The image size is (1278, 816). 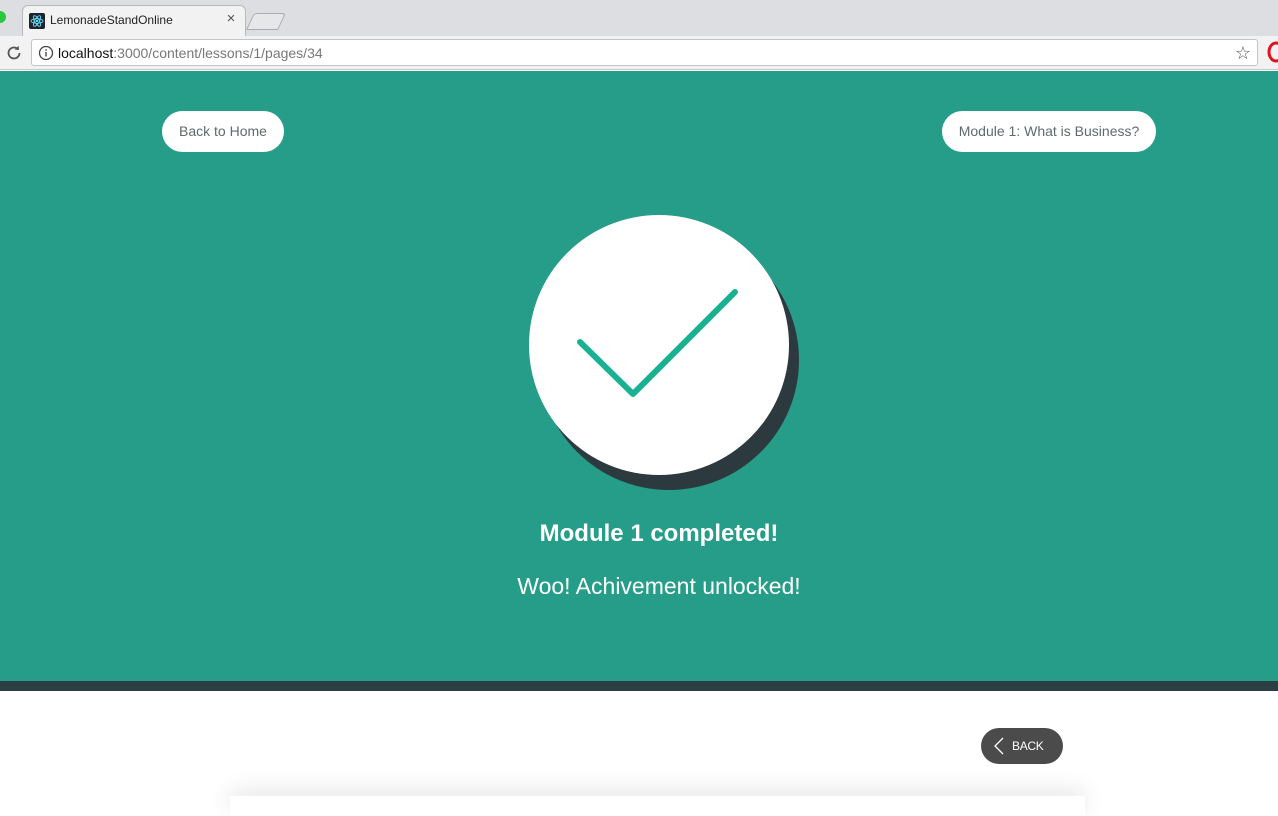 I want to click on browser-tab: LemonadeStandOnline ×, so click(x=134, y=20).